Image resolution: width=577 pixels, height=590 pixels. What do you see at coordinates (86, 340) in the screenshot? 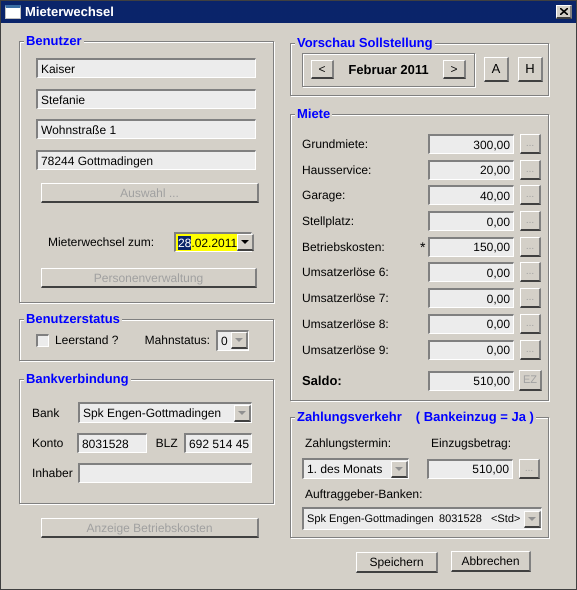
I see `checkbox-label: Leerstand ?` at bounding box center [86, 340].